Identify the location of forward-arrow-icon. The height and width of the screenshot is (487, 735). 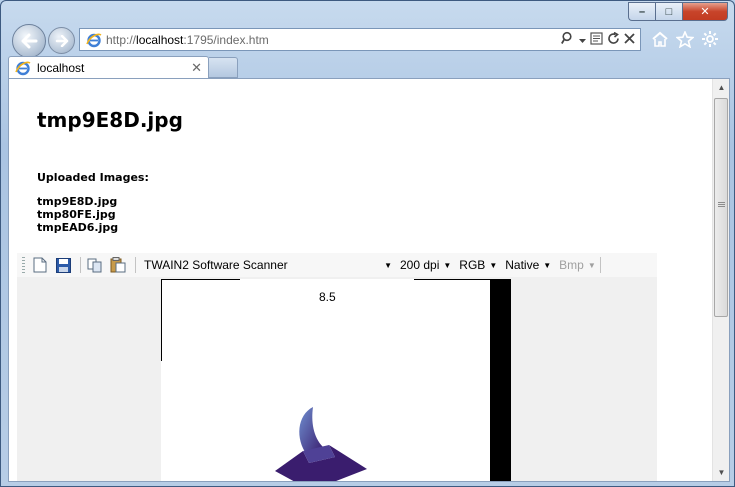
(61, 40).